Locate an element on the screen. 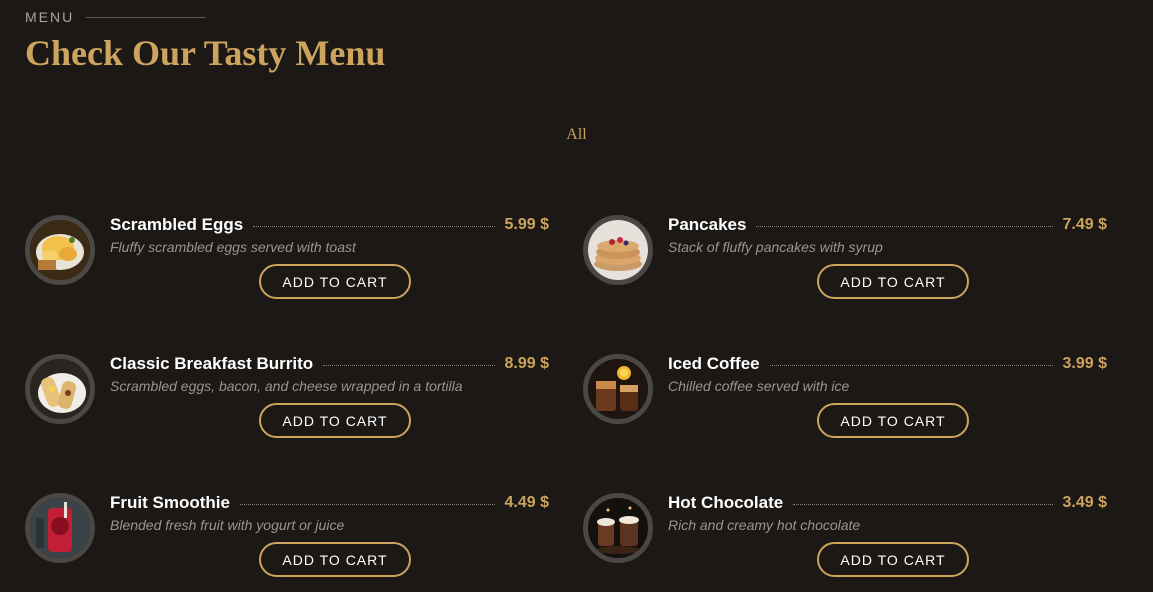 This screenshot has width=1153, height=592. section-label-divider is located at coordinates (146, 17).